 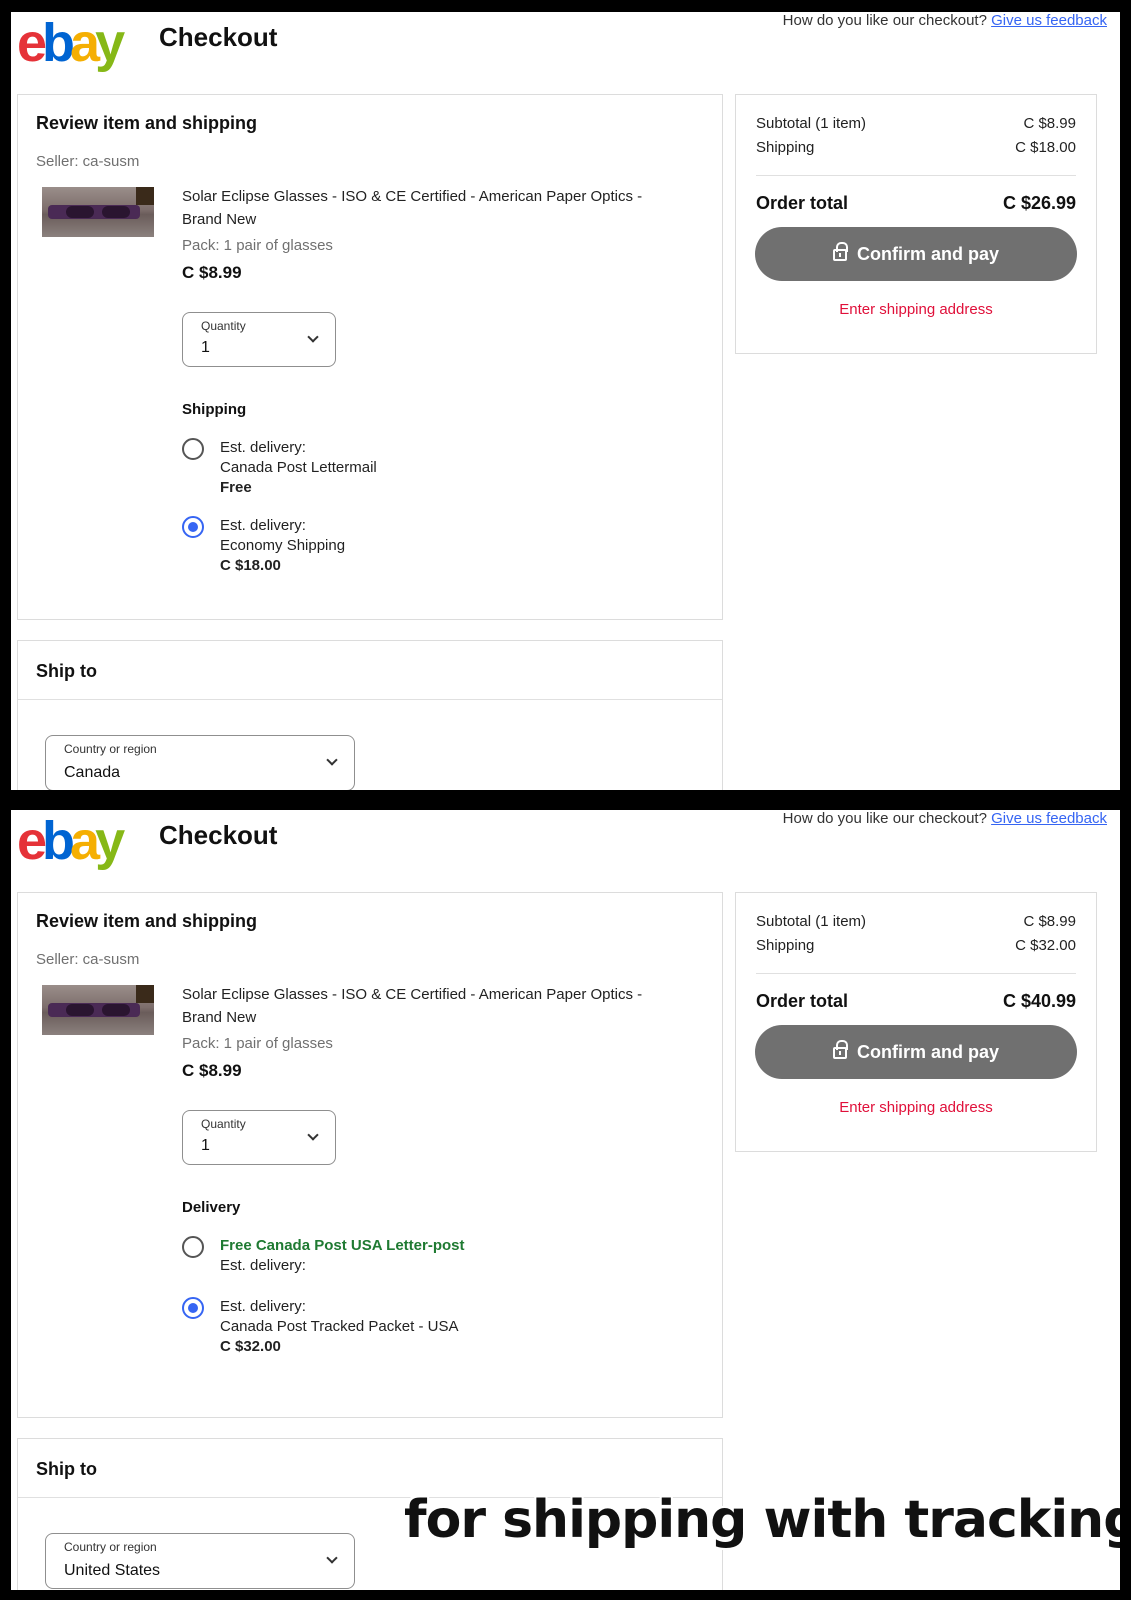 What do you see at coordinates (916, 945) in the screenshot?
I see `shipping-row: Shipping C $32.00` at bounding box center [916, 945].